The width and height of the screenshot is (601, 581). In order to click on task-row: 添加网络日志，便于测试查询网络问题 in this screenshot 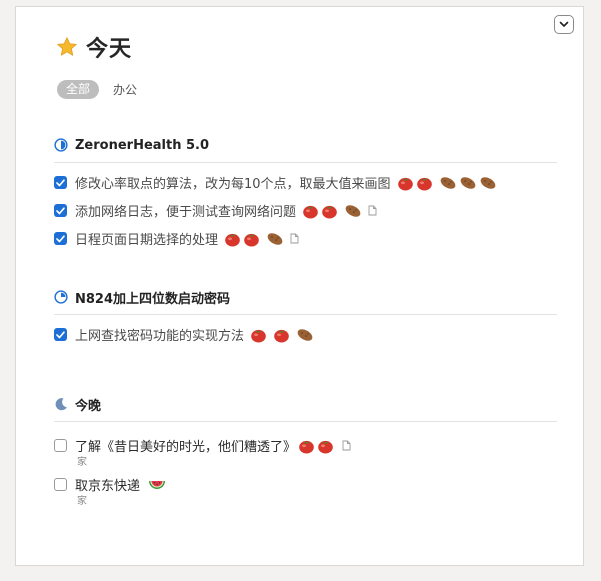, I will do `click(215, 210)`.